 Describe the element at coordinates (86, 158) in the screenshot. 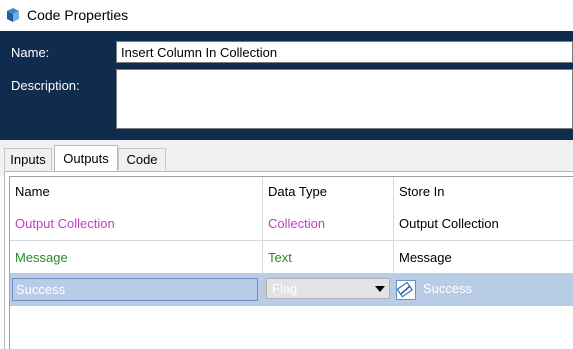

I see `tab-outputs: Outputs` at that location.